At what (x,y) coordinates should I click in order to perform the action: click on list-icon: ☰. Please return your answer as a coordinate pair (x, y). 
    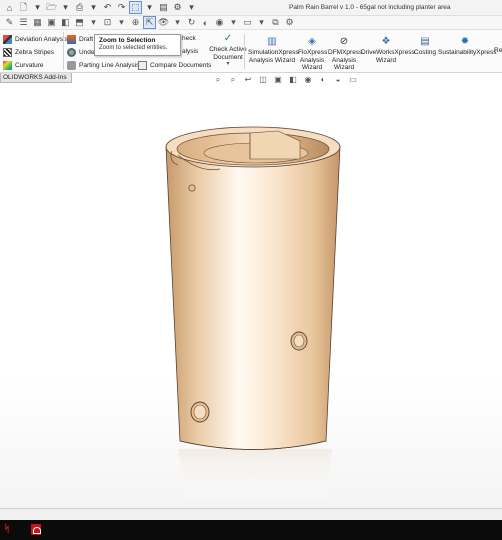
    Looking at the image, I should click on (23, 22).